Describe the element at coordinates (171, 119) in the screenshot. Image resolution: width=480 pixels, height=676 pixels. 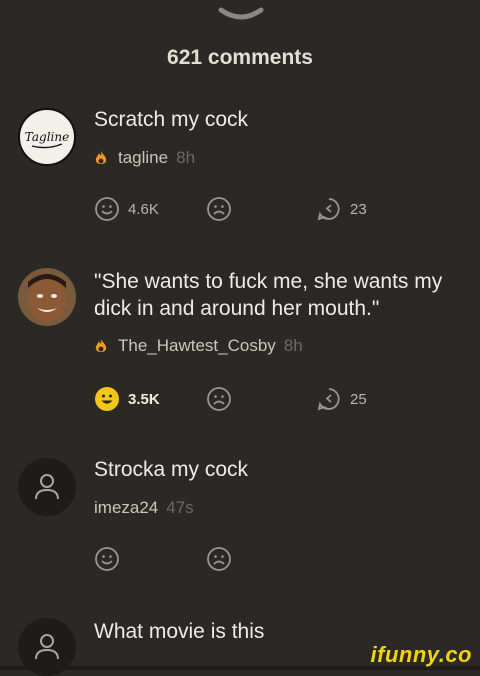
I see `comment-text: Scratch my cock` at that location.